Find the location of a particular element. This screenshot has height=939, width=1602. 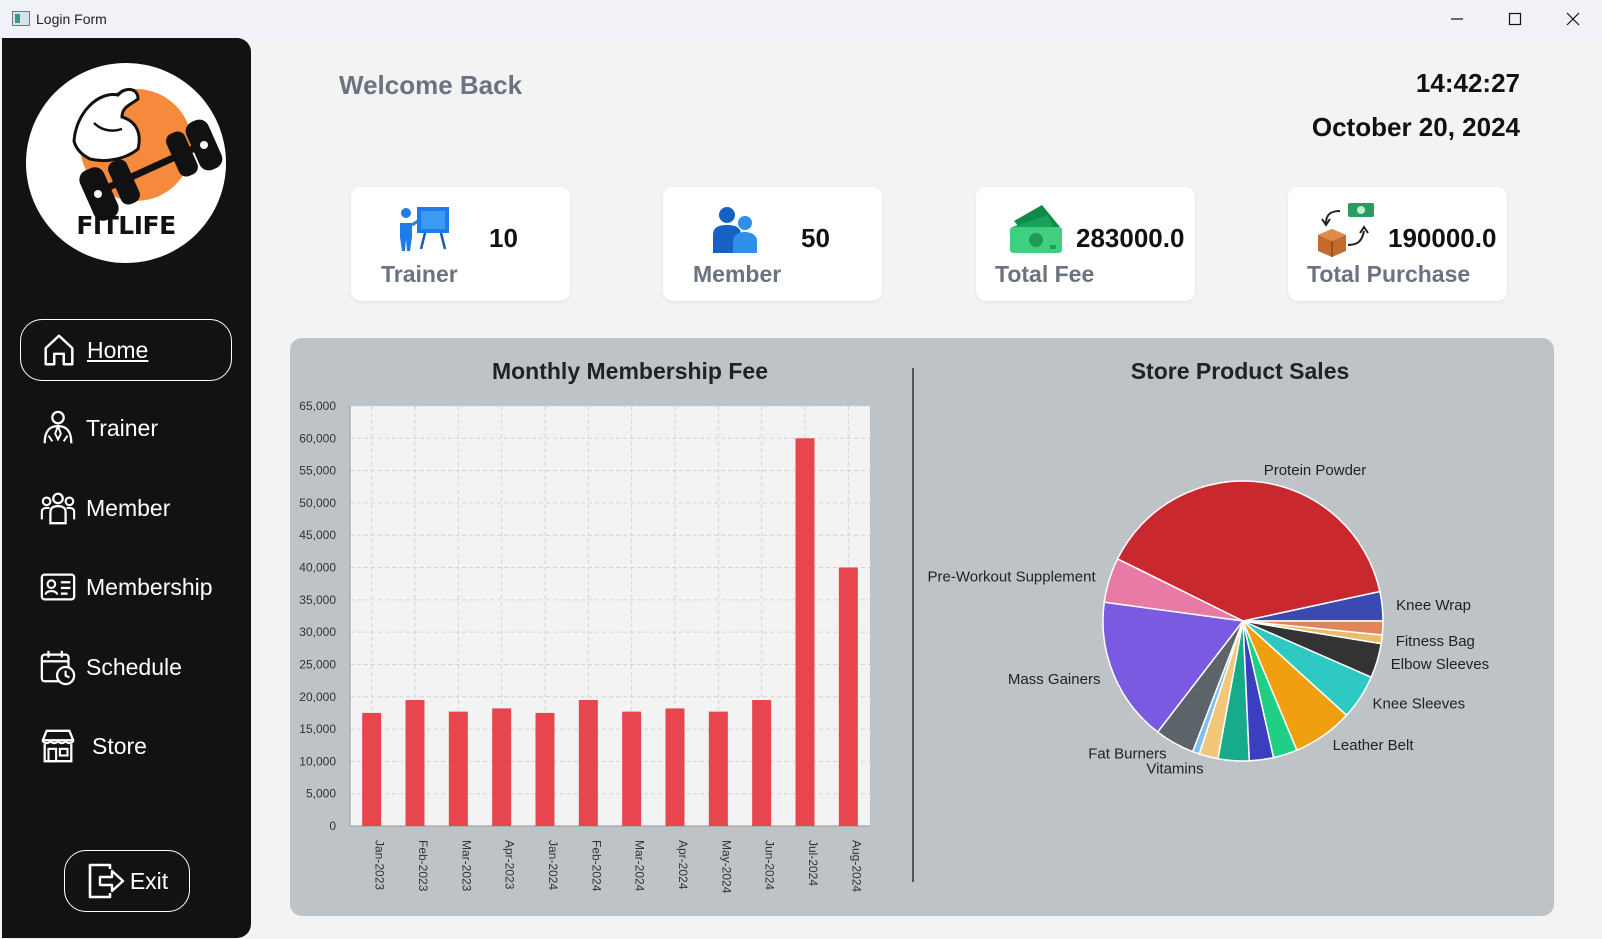

pie-label: Protein Powder is located at coordinates (1315, 470).